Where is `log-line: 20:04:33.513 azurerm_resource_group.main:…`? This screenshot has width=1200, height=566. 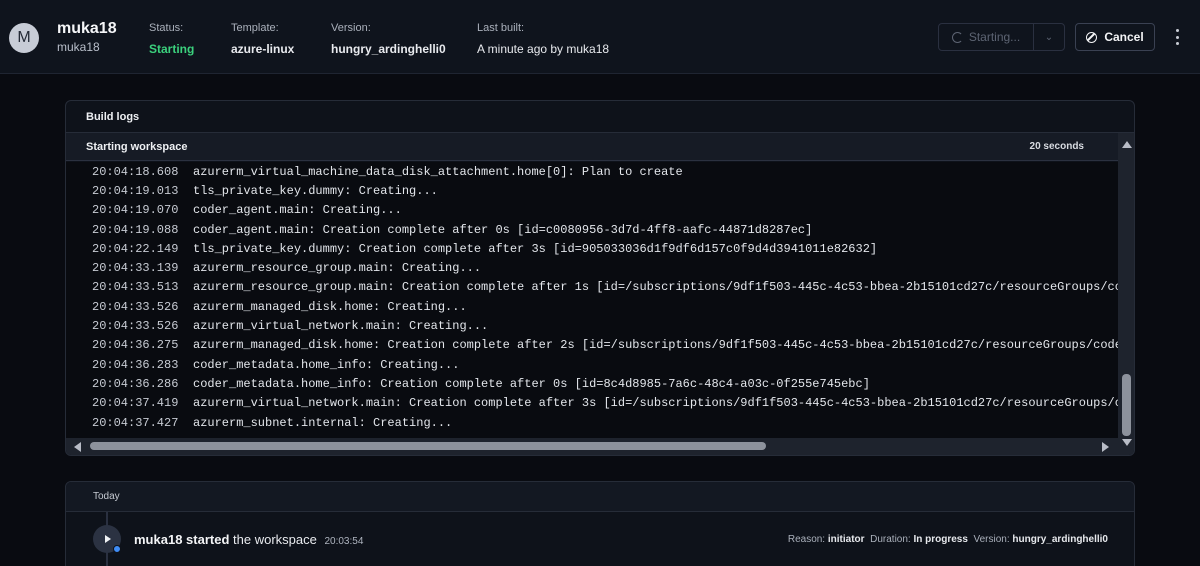
log-line: 20:04:33.513 azurerm_resource_group.main:… is located at coordinates (592, 287).